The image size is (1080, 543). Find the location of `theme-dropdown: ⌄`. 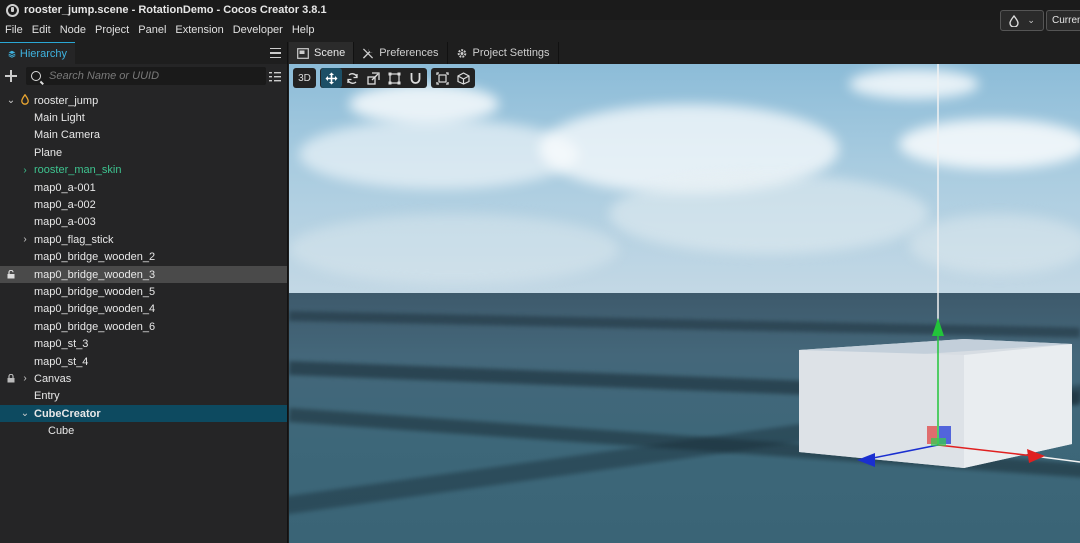

theme-dropdown: ⌄ is located at coordinates (1022, 20).